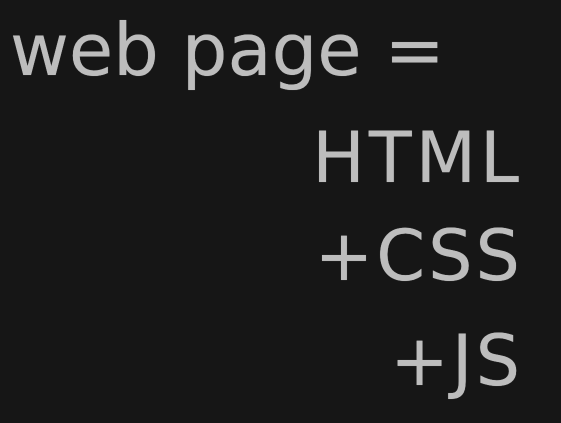 This screenshot has width=561, height=423. Describe the element at coordinates (417, 158) in the screenshot. I see `term-html: HTML` at that location.